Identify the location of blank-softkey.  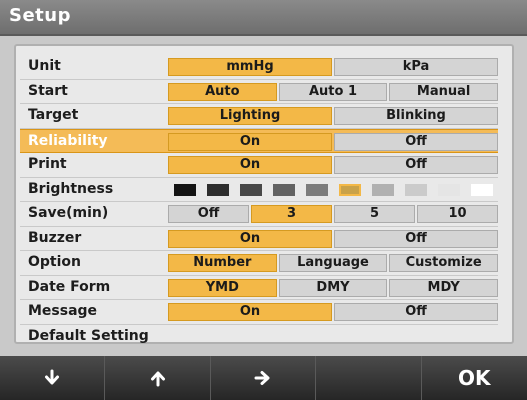
(369, 378).